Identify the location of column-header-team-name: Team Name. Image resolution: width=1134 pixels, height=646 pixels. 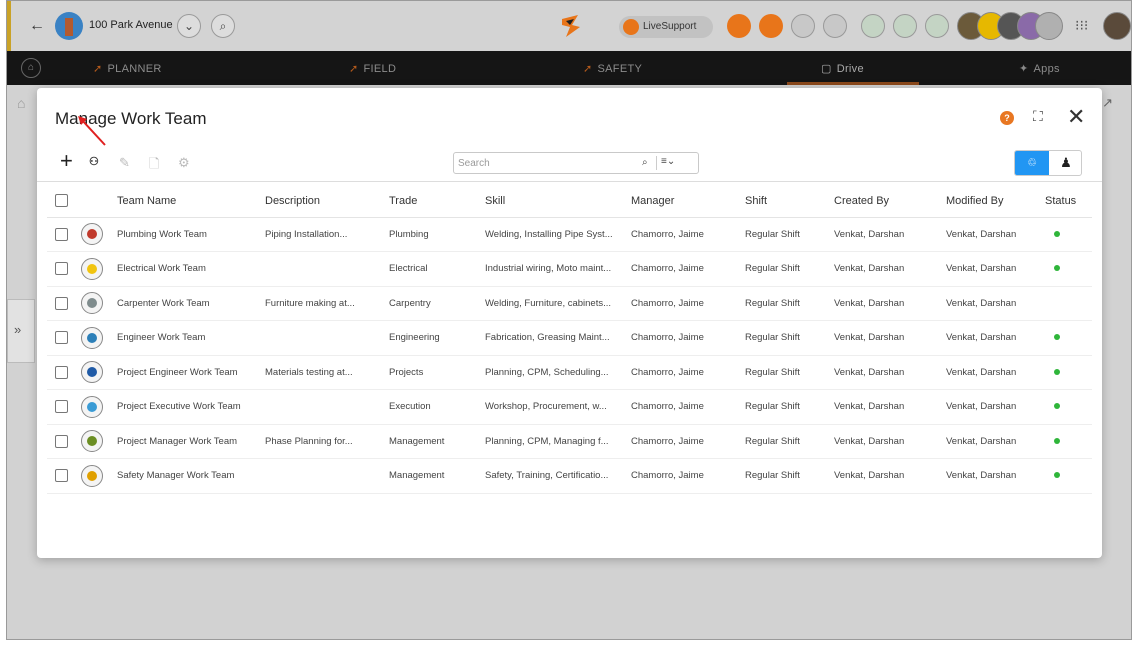
(191, 201).